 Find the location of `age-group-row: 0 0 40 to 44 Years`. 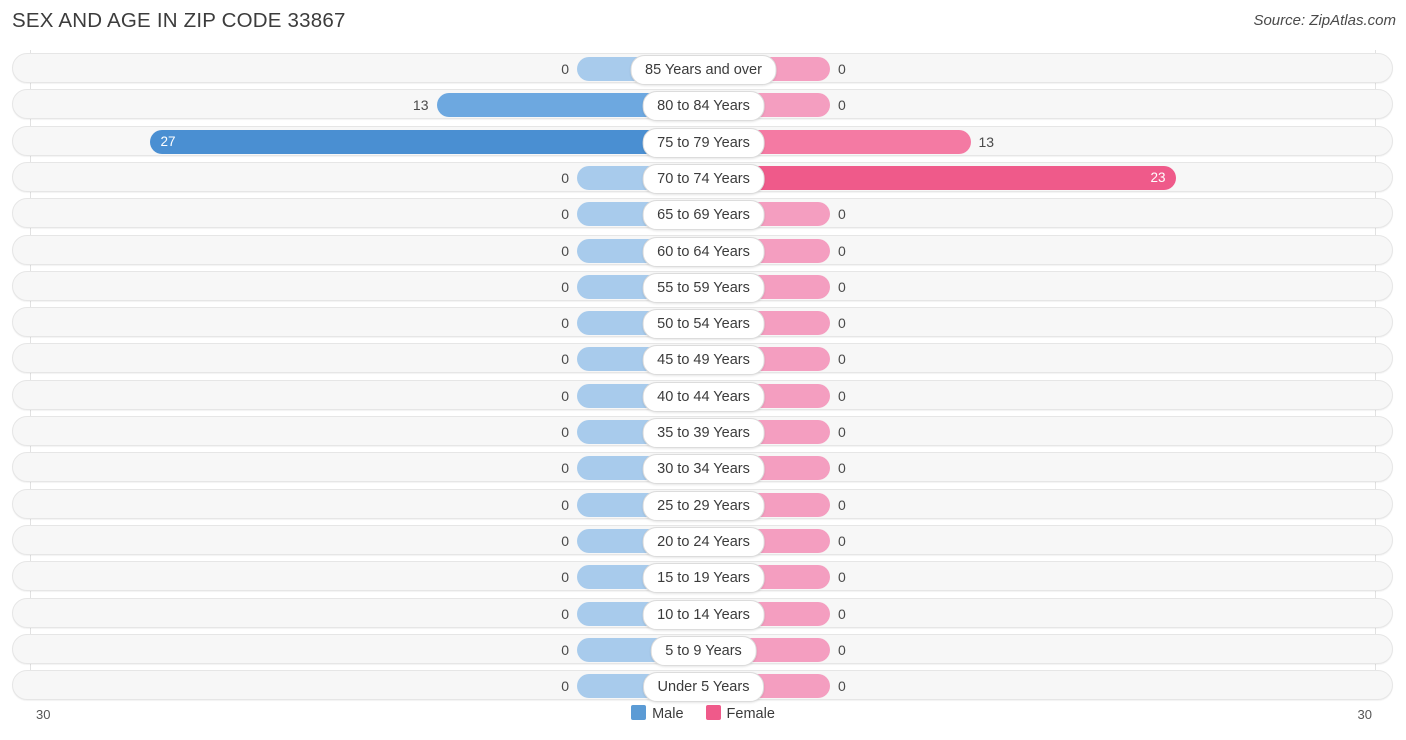

age-group-row: 0 0 40 to 44 Years is located at coordinates (703, 395).